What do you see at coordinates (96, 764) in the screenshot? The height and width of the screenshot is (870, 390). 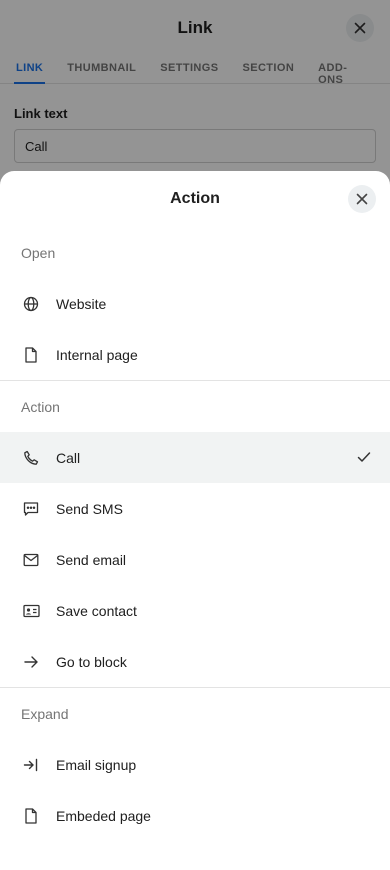 I see `option-label: Email signup` at bounding box center [96, 764].